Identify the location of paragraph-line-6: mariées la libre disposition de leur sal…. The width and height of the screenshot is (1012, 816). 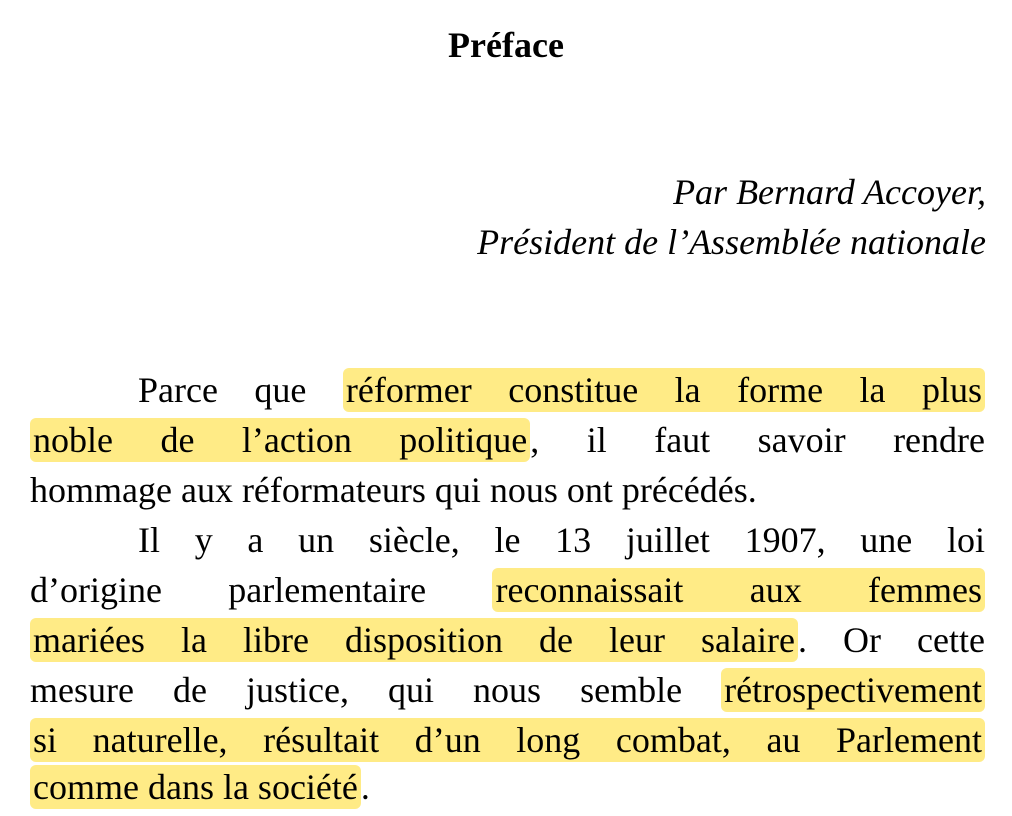
(507, 640).